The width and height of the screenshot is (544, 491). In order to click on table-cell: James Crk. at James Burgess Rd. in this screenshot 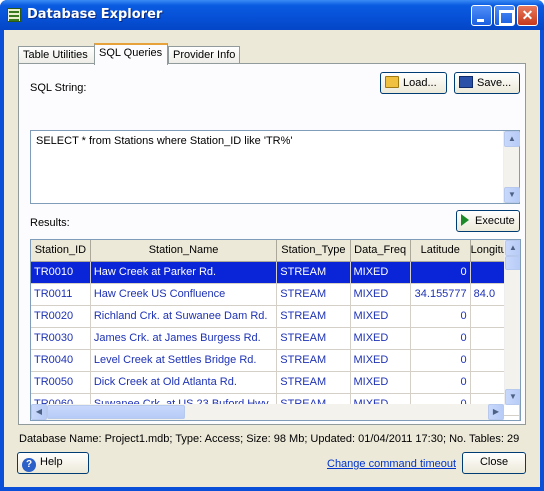, I will do `click(184, 338)`.